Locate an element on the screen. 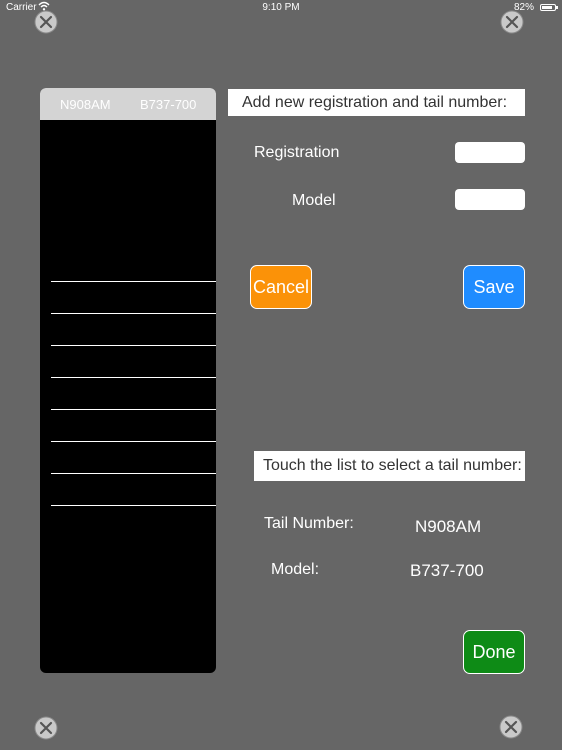 The image size is (562, 750). list-row-model: B737-700 is located at coordinates (168, 104).